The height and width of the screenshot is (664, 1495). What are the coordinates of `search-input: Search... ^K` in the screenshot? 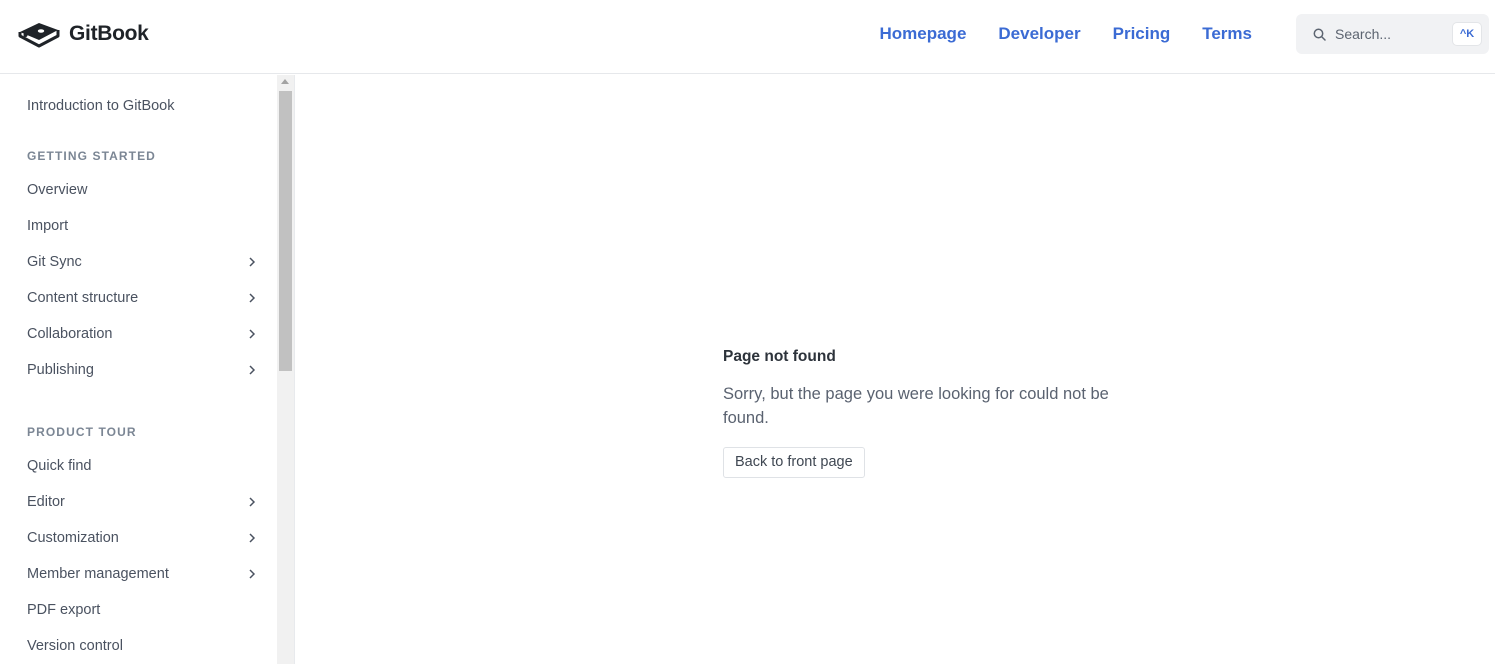 It's located at (1392, 34).